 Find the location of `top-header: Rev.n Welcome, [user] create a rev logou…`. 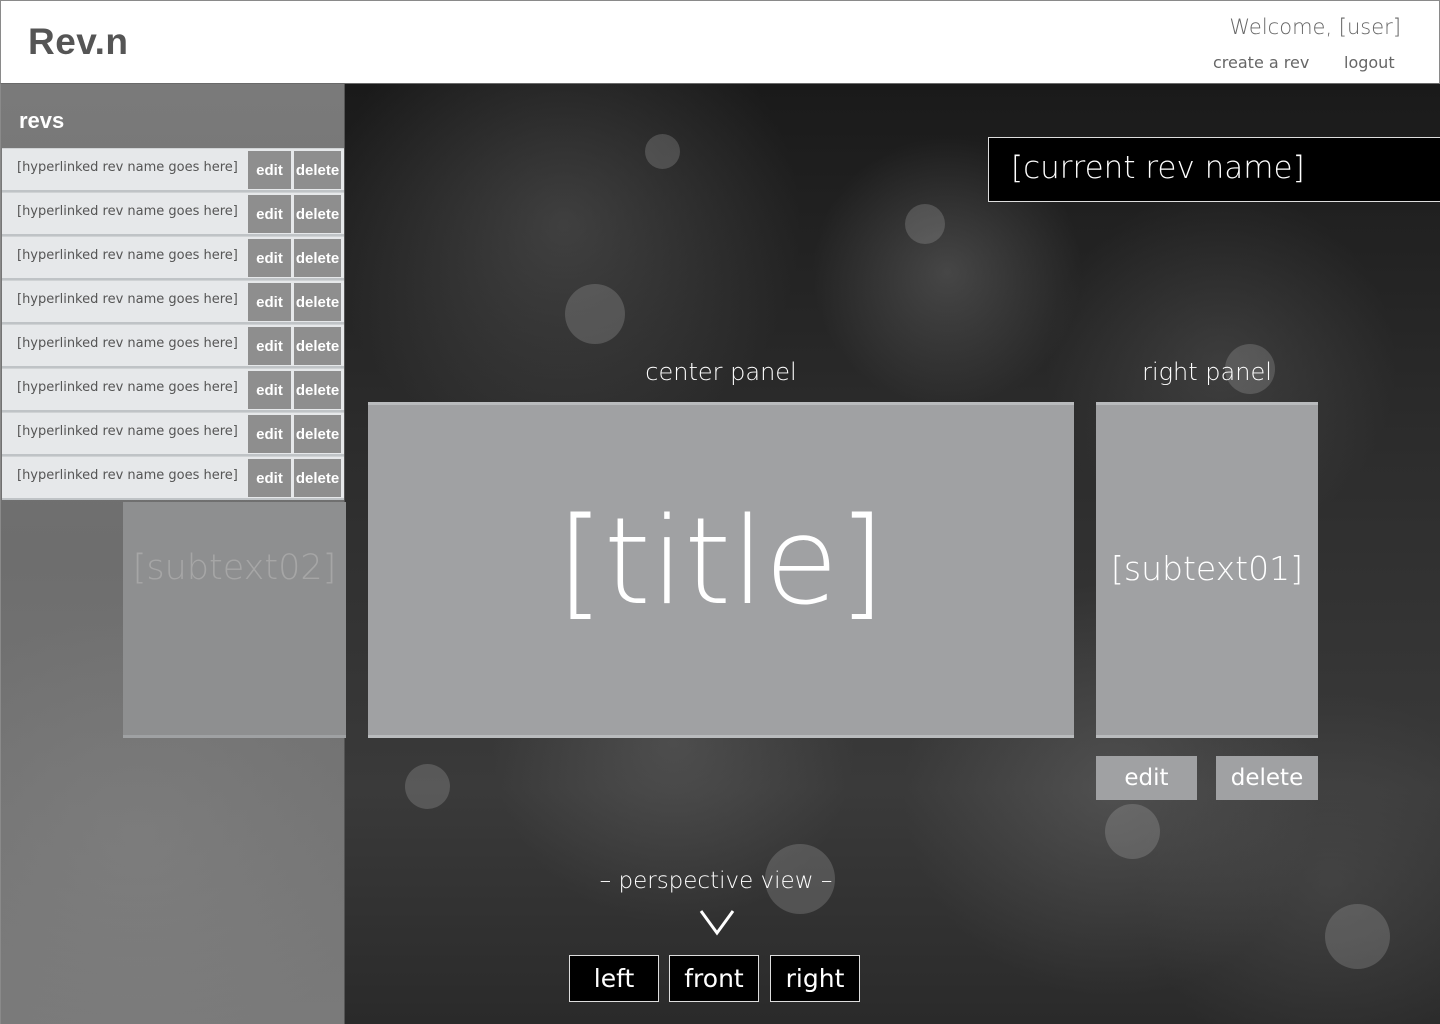

top-header: Rev.n Welcome, [user] create a rev logou… is located at coordinates (720, 42).